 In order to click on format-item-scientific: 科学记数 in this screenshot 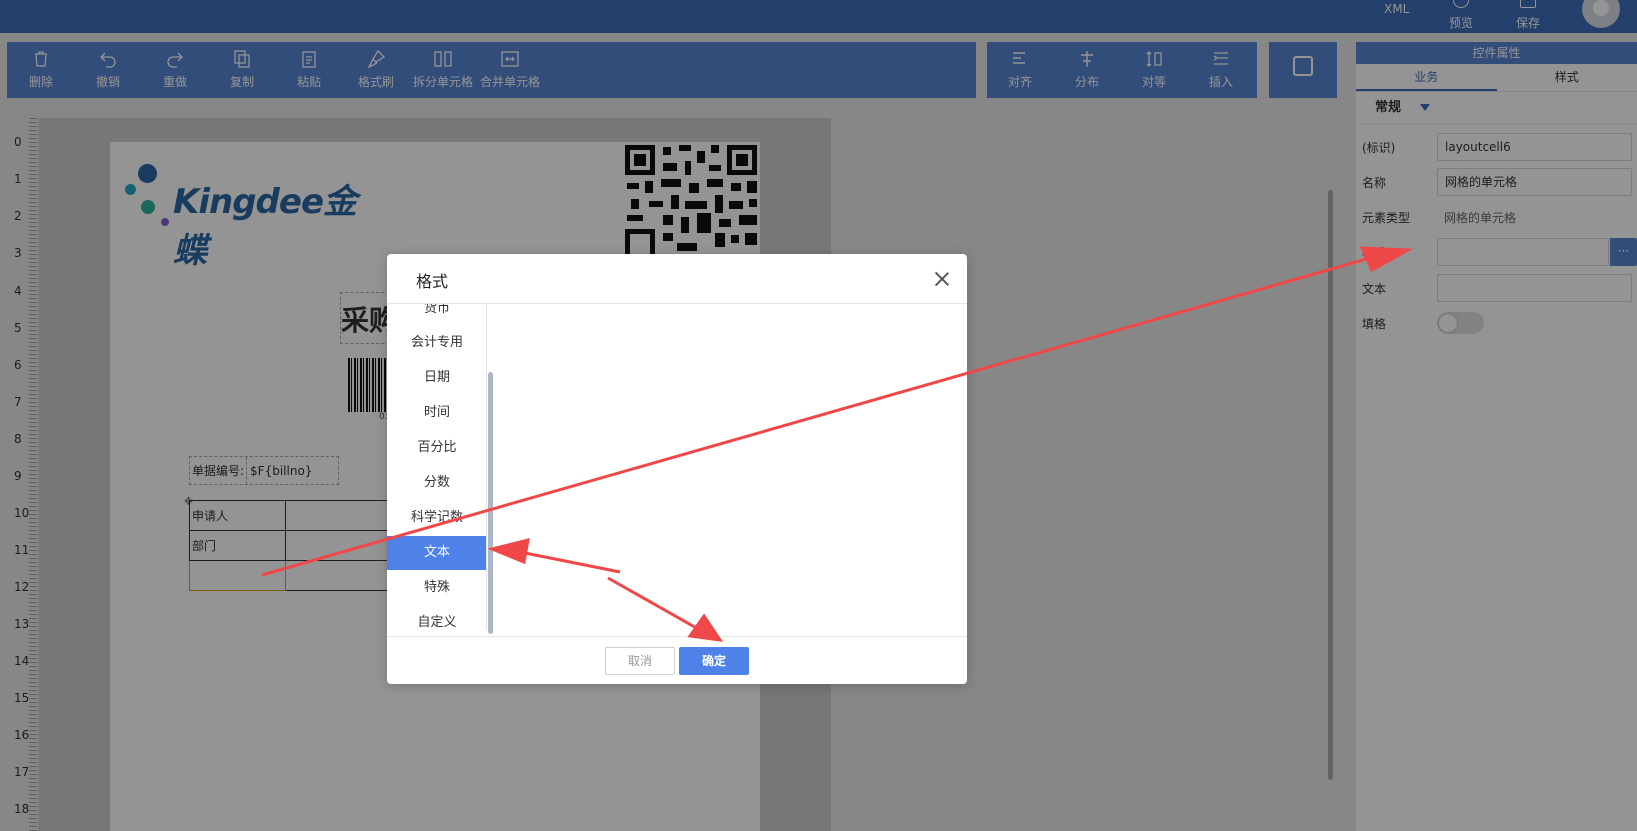, I will do `click(436, 518)`.